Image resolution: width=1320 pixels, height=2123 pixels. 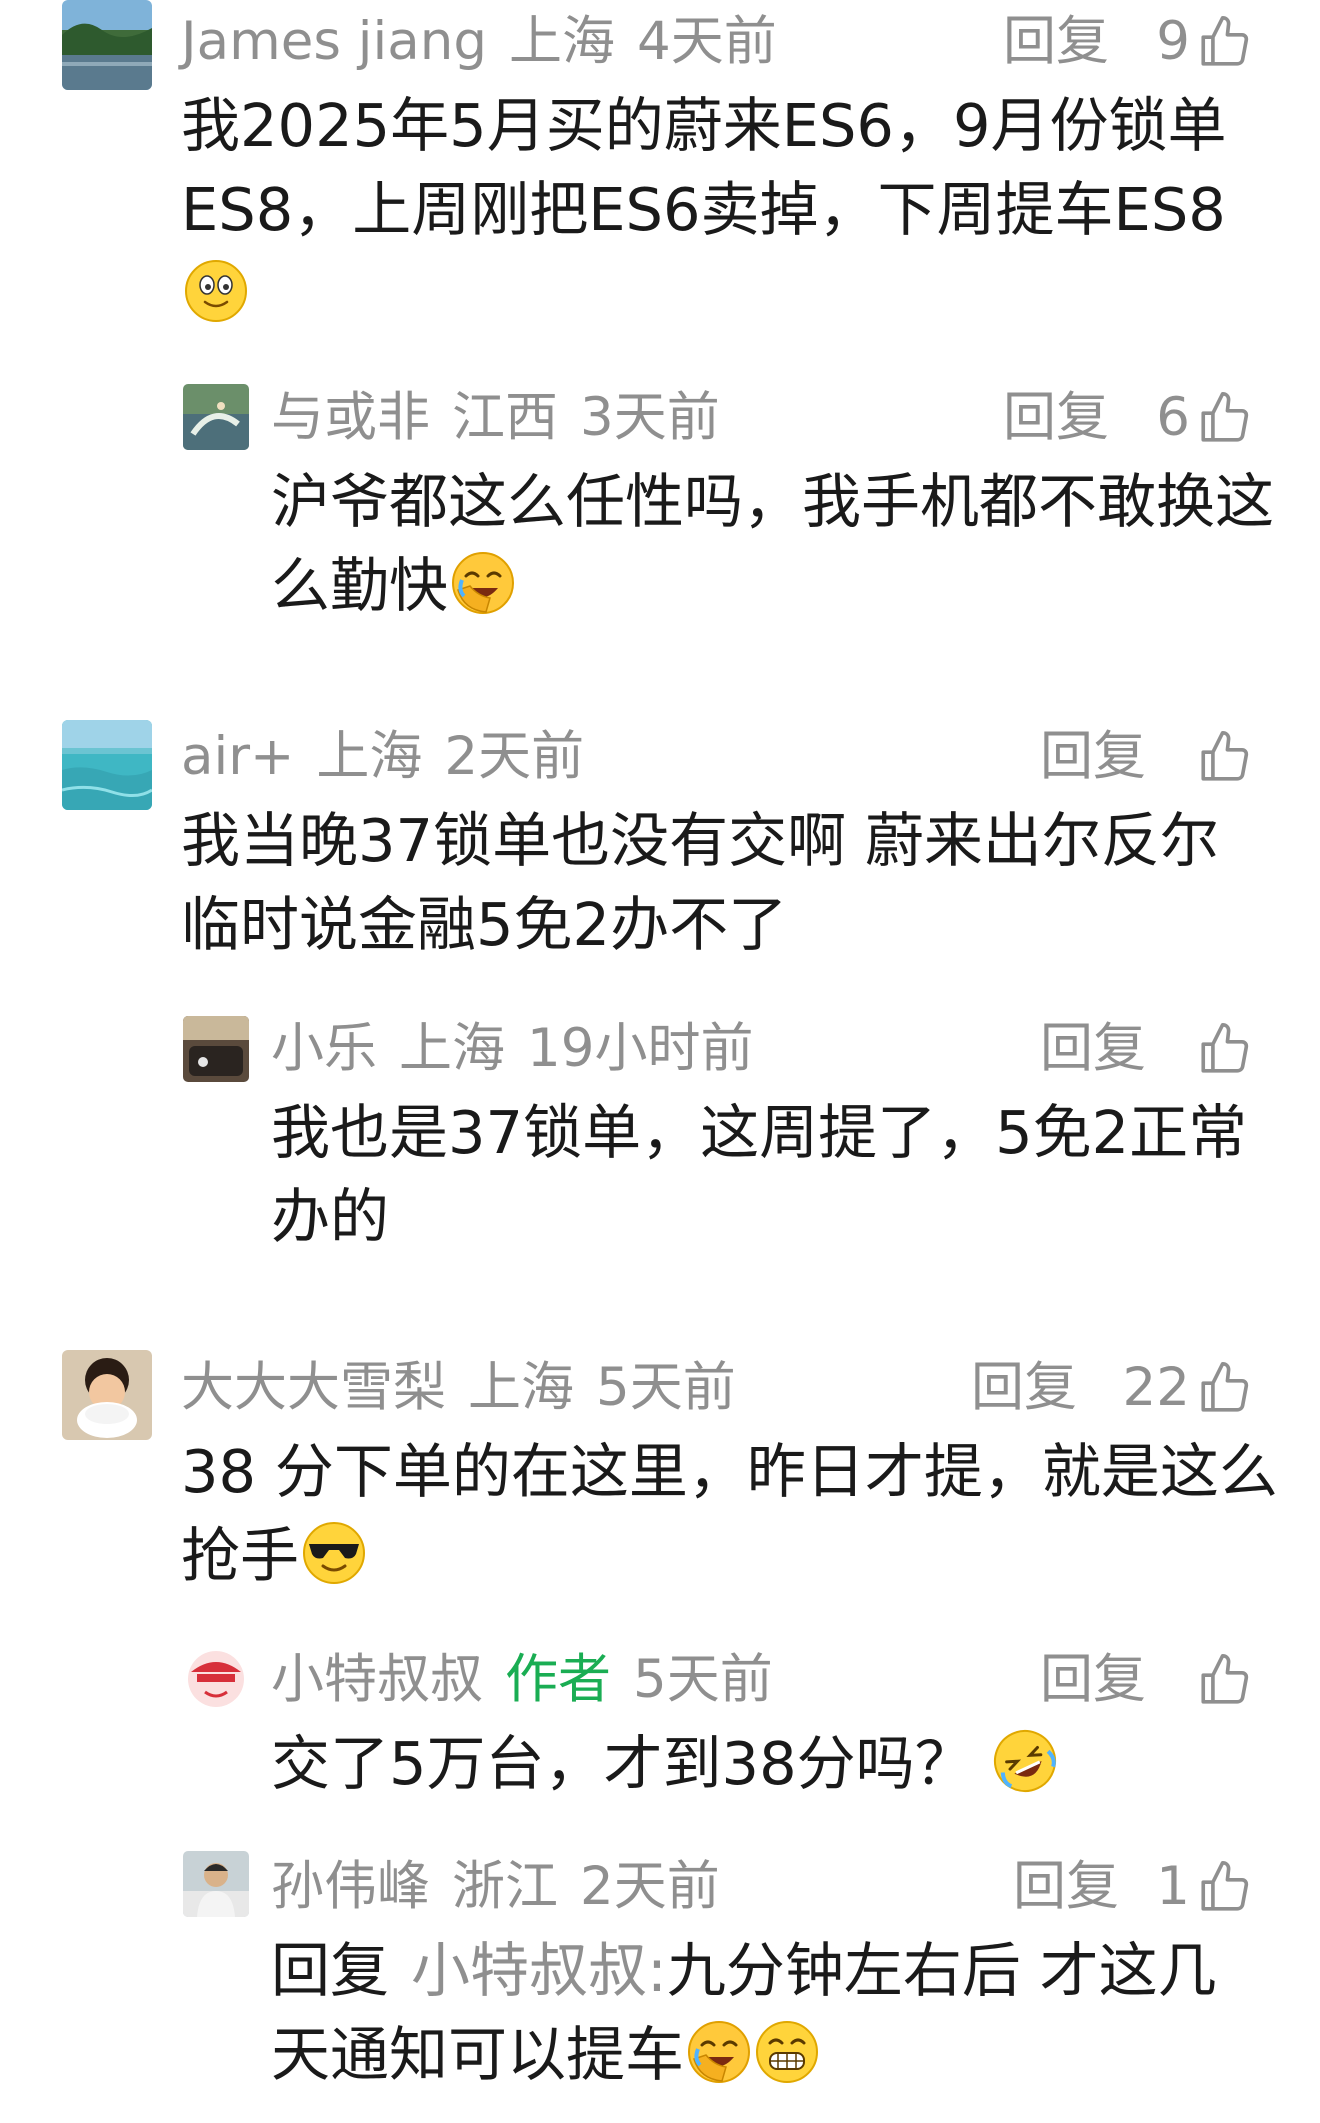 I want to click on like-button: 1, so click(x=1205, y=1887).